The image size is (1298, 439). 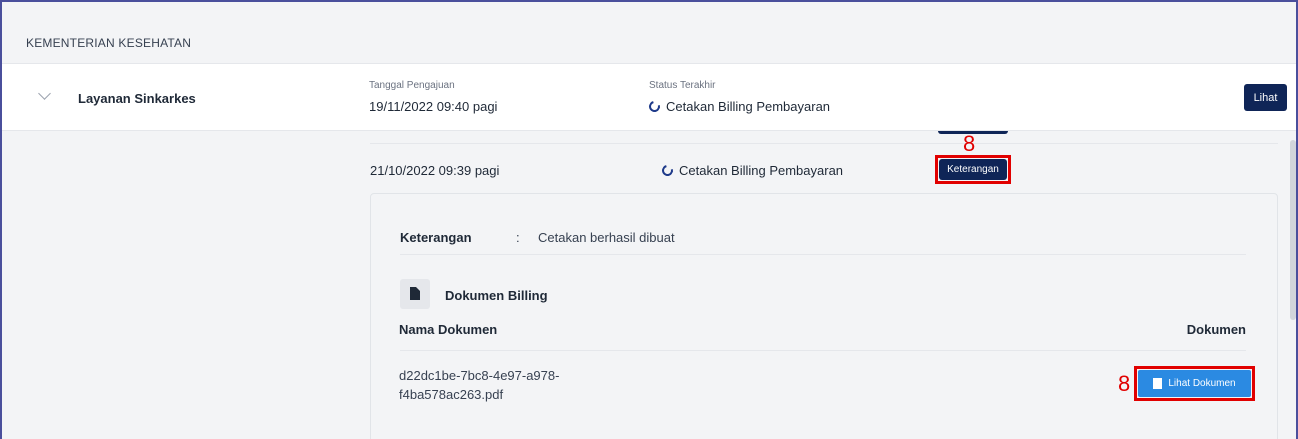 I want to click on view-document-label: Lihat Dokumen, so click(x=1202, y=383).